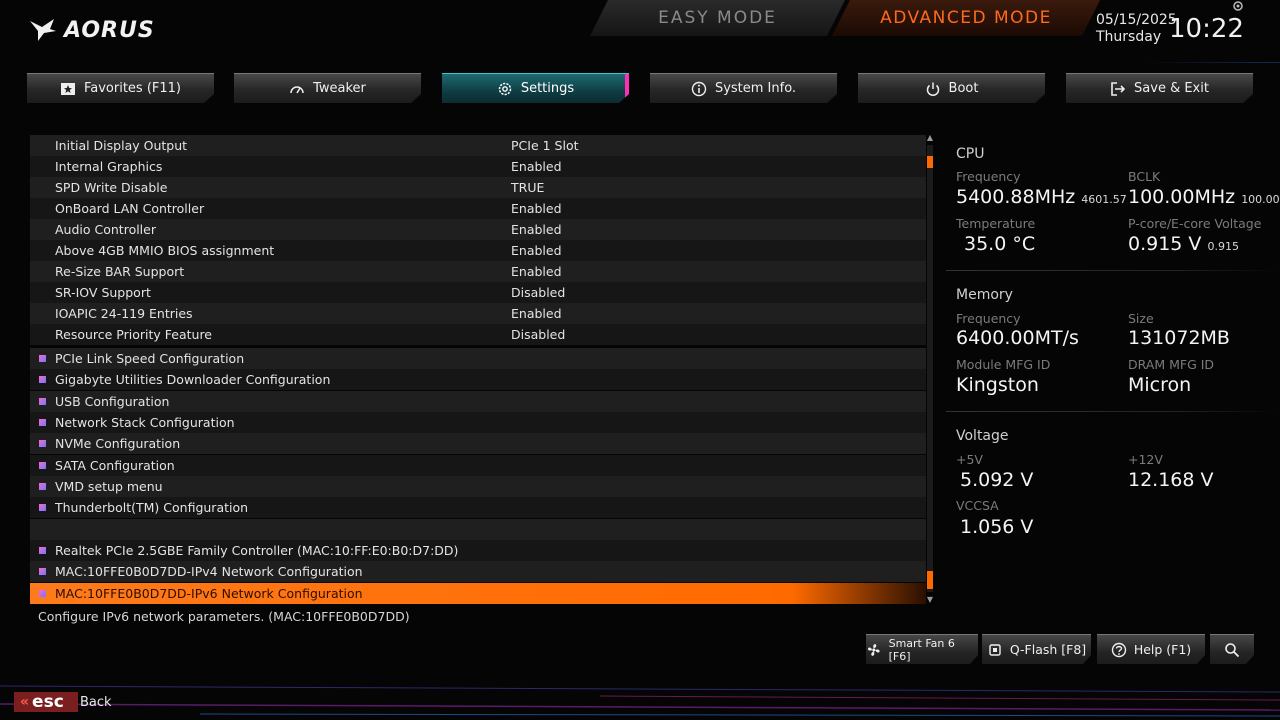 The width and height of the screenshot is (1280, 720). What do you see at coordinates (1206, 29) in the screenshot?
I see `clock-time: 10:22` at bounding box center [1206, 29].